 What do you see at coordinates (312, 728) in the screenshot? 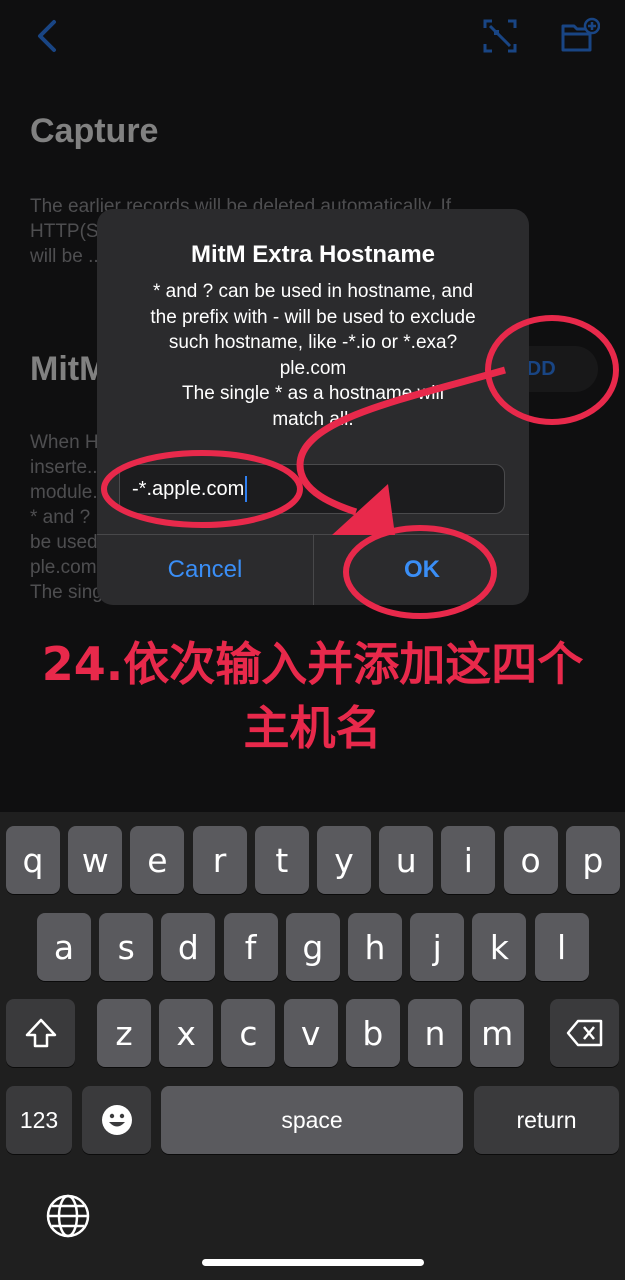
I see `annotation-text: 主机名` at bounding box center [312, 728].